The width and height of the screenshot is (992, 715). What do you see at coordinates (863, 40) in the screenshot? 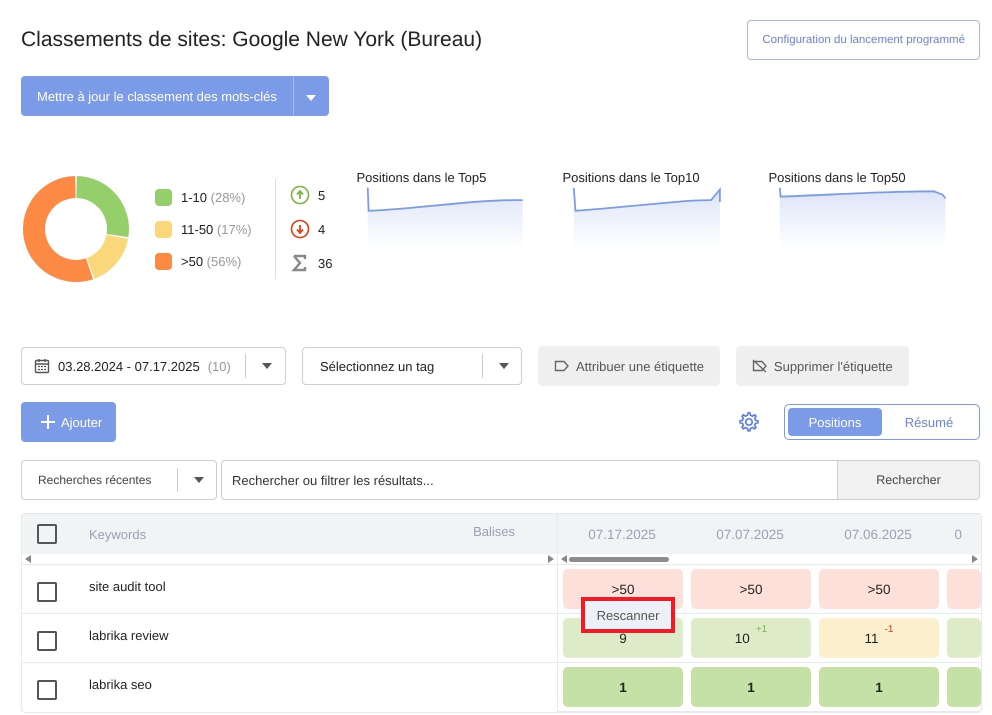
I see `schedule-button: Configuration du lancement programmé` at bounding box center [863, 40].